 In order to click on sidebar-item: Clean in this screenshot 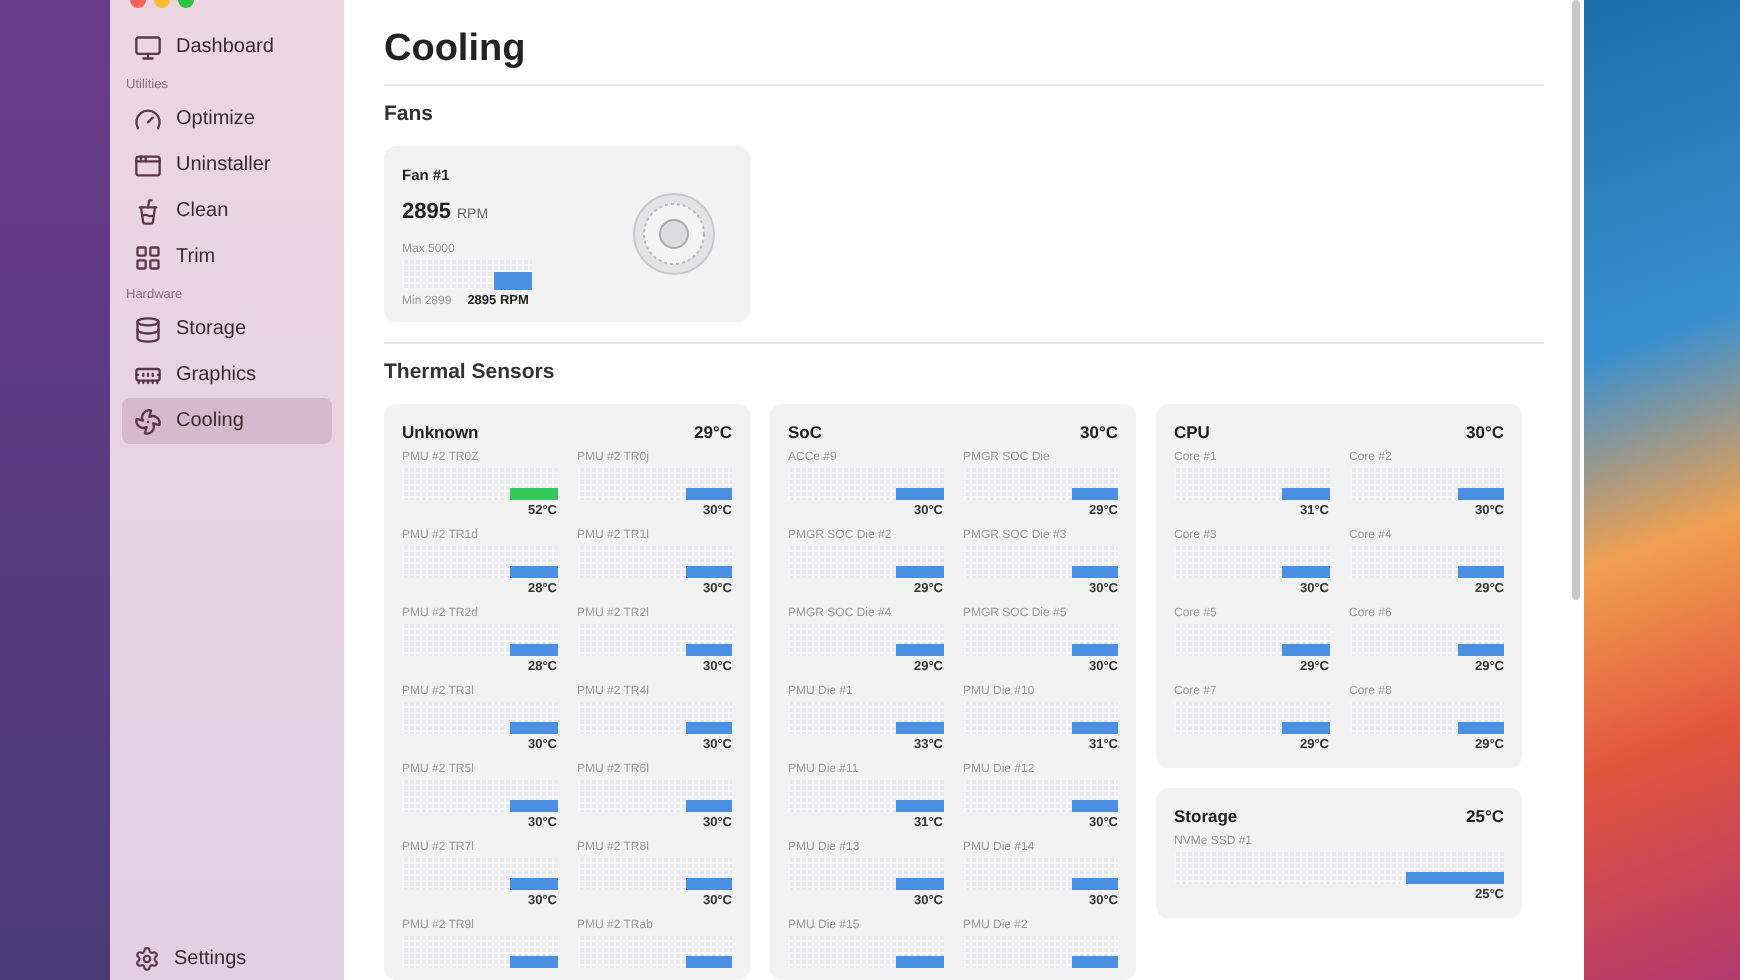, I will do `click(227, 211)`.